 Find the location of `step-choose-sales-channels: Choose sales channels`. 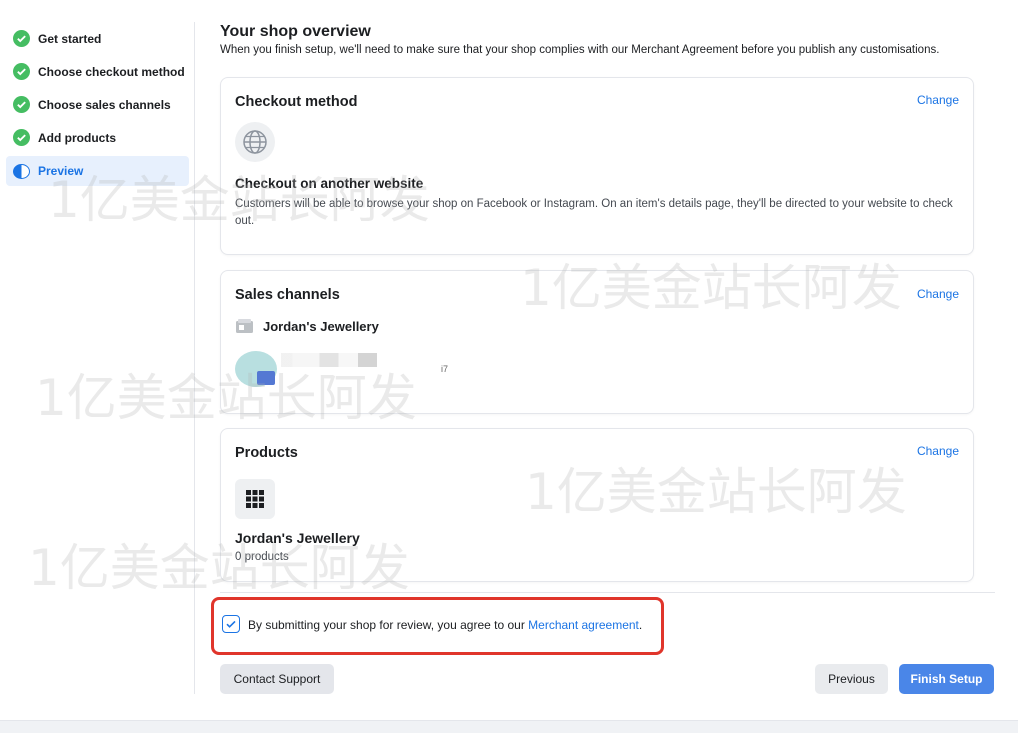

step-choose-sales-channels: Choose sales channels is located at coordinates (97, 104).